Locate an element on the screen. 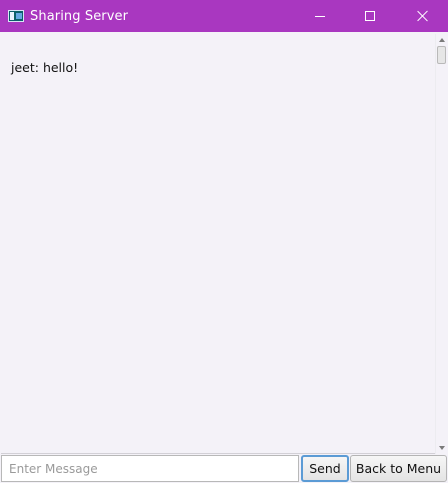 The width and height of the screenshot is (448, 483). minimize-icon is located at coordinates (320, 16).